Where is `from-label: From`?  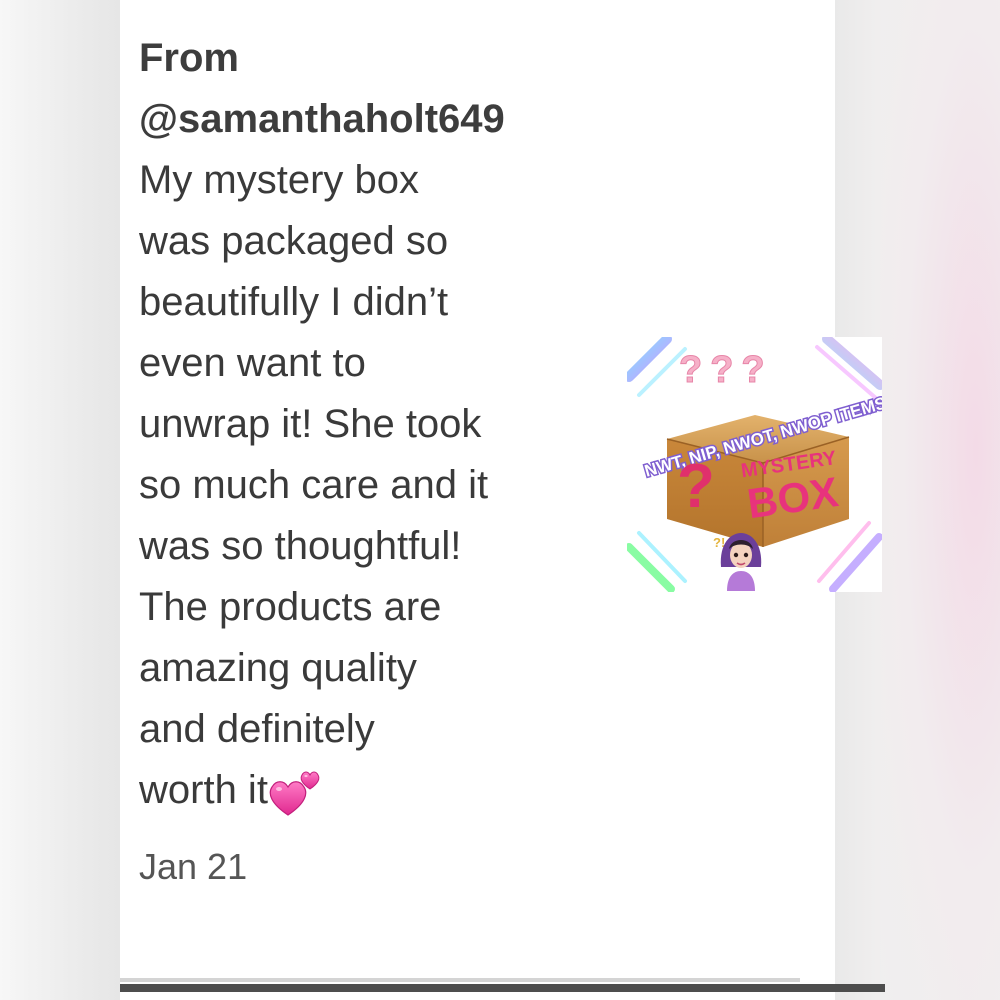 from-label: From is located at coordinates (189, 58).